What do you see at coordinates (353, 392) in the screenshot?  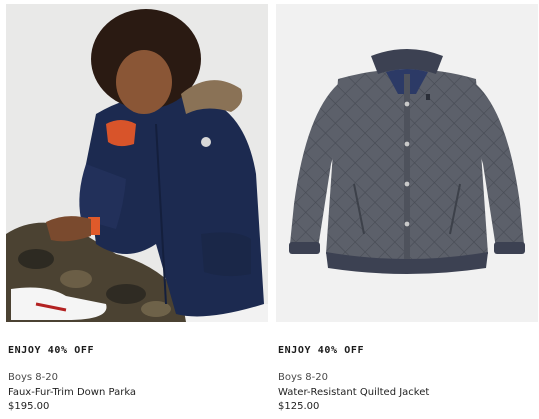 I see `product-name-link: Water-Resistant Quilted Jacket` at bounding box center [353, 392].